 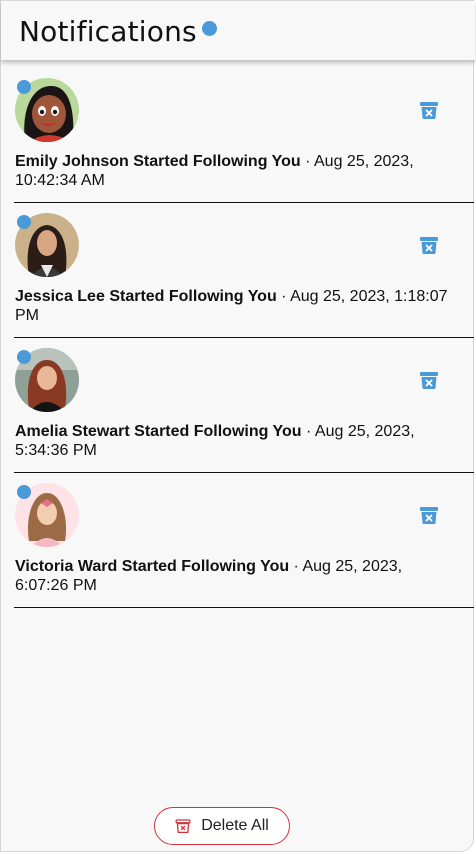 What do you see at coordinates (72, 161) in the screenshot?
I see `notification-name: Emily Johnson` at bounding box center [72, 161].